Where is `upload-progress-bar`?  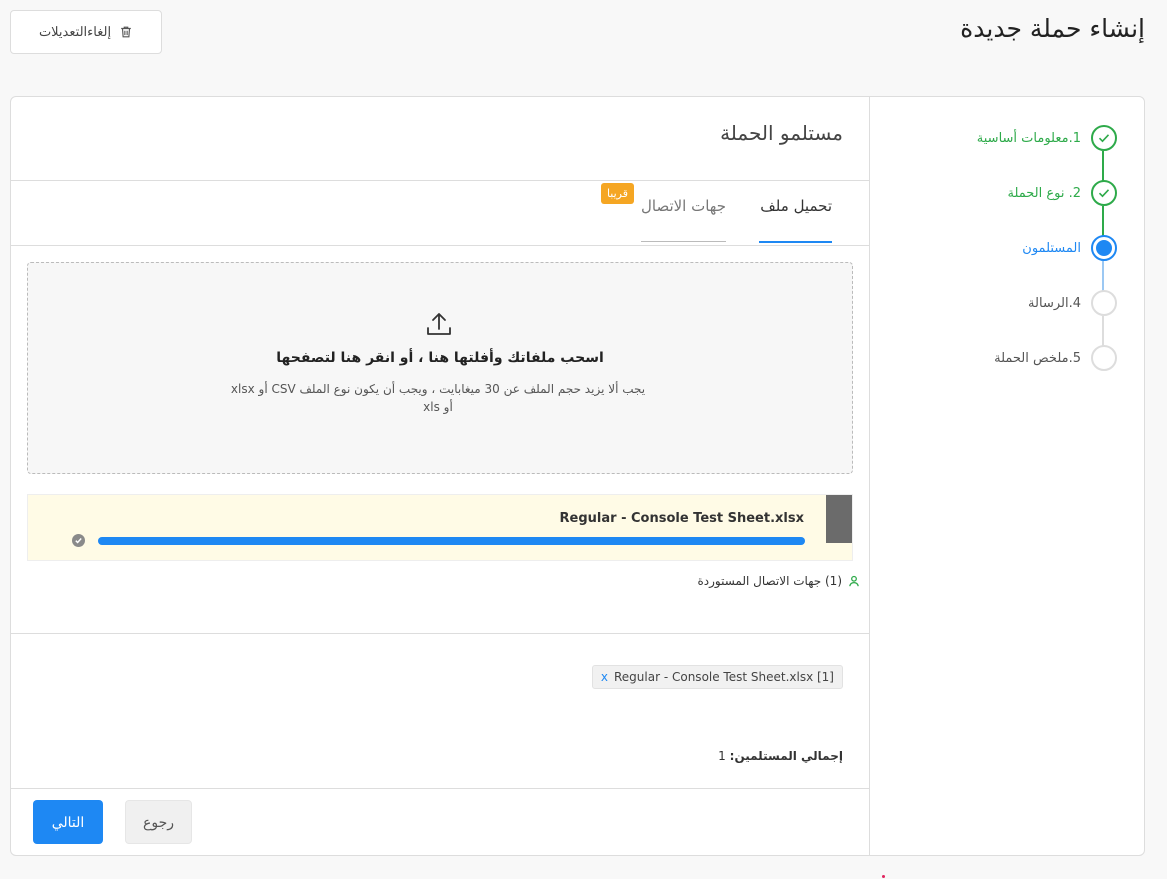
upload-progress-bar is located at coordinates (451, 541).